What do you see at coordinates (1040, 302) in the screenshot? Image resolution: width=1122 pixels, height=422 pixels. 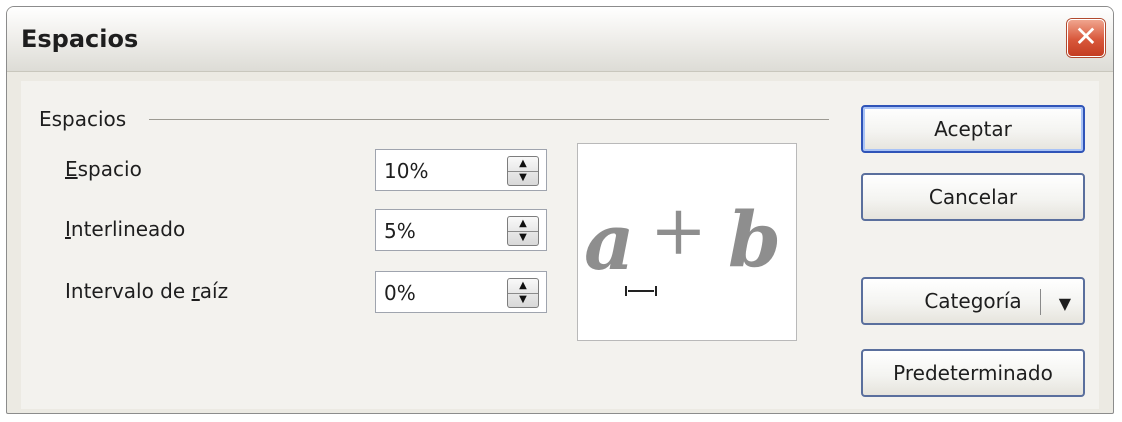 I see `category-separator` at bounding box center [1040, 302].